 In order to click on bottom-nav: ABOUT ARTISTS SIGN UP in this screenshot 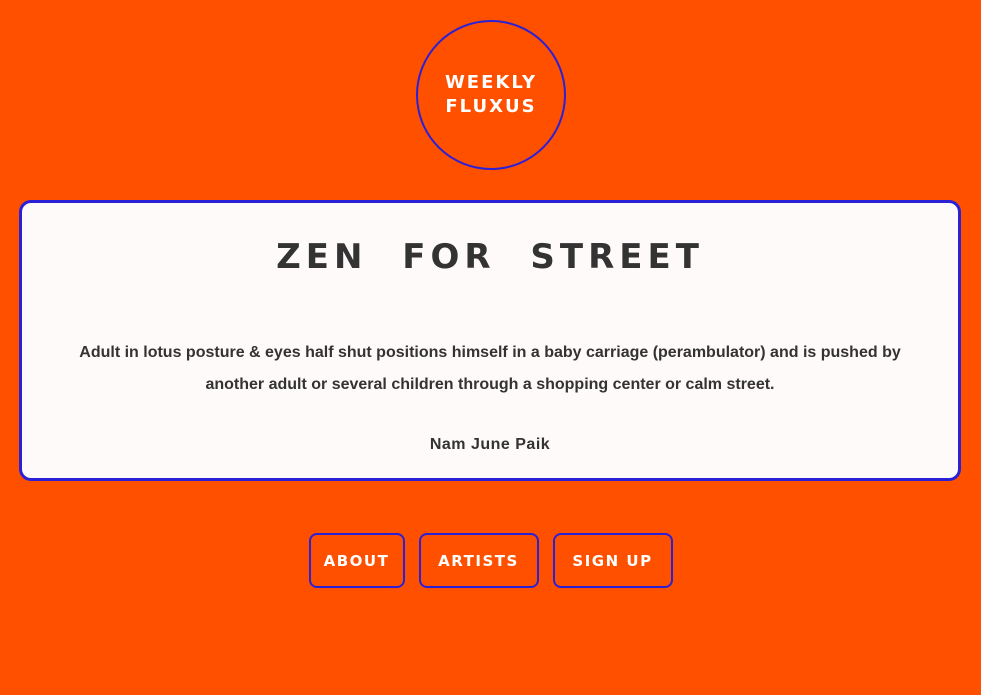, I will do `click(490, 560)`.